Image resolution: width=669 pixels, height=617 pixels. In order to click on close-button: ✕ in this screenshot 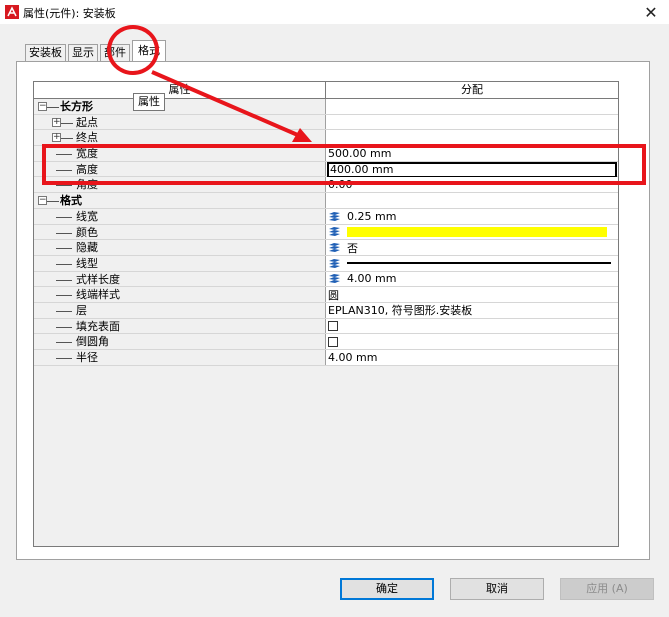, I will do `click(651, 12)`.